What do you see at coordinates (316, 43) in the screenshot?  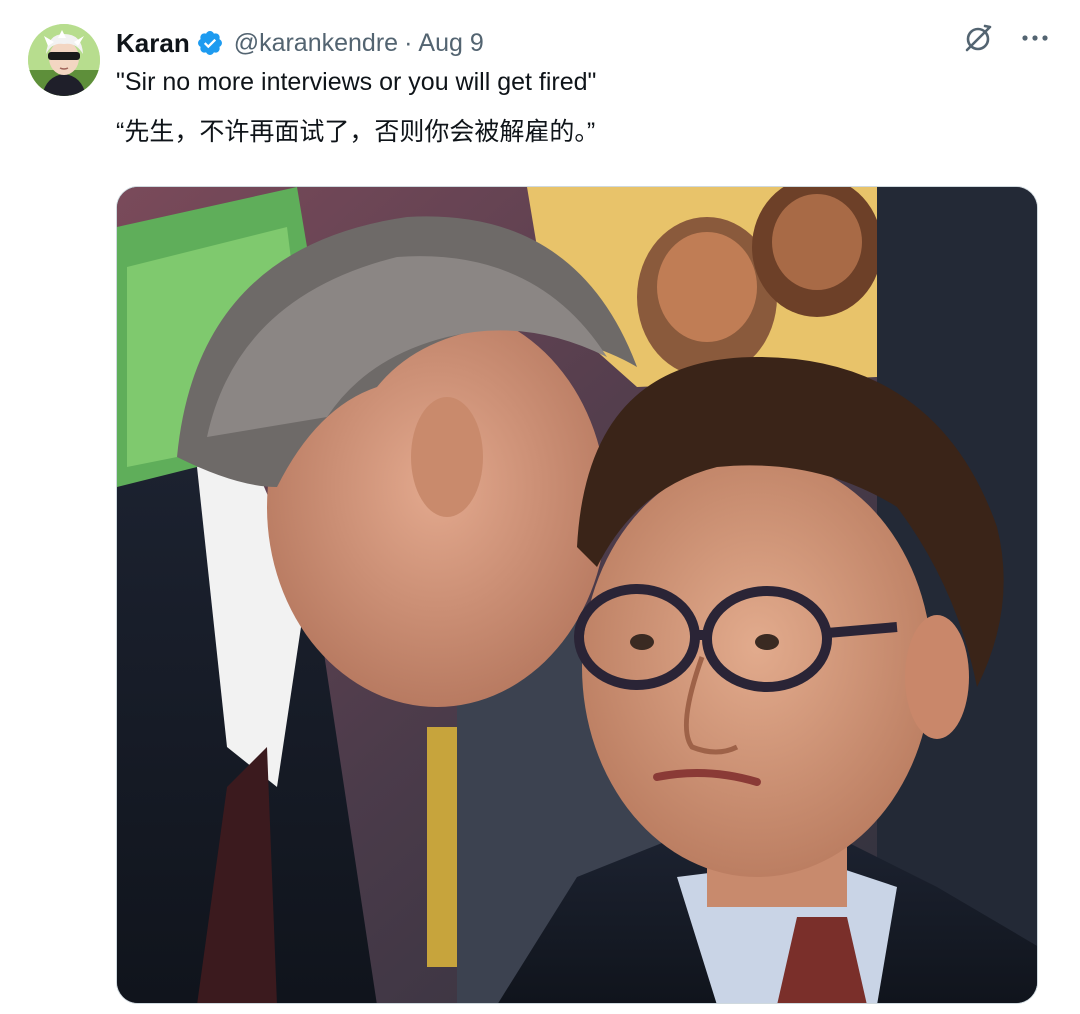 I see `author-handle: @karankendre` at bounding box center [316, 43].